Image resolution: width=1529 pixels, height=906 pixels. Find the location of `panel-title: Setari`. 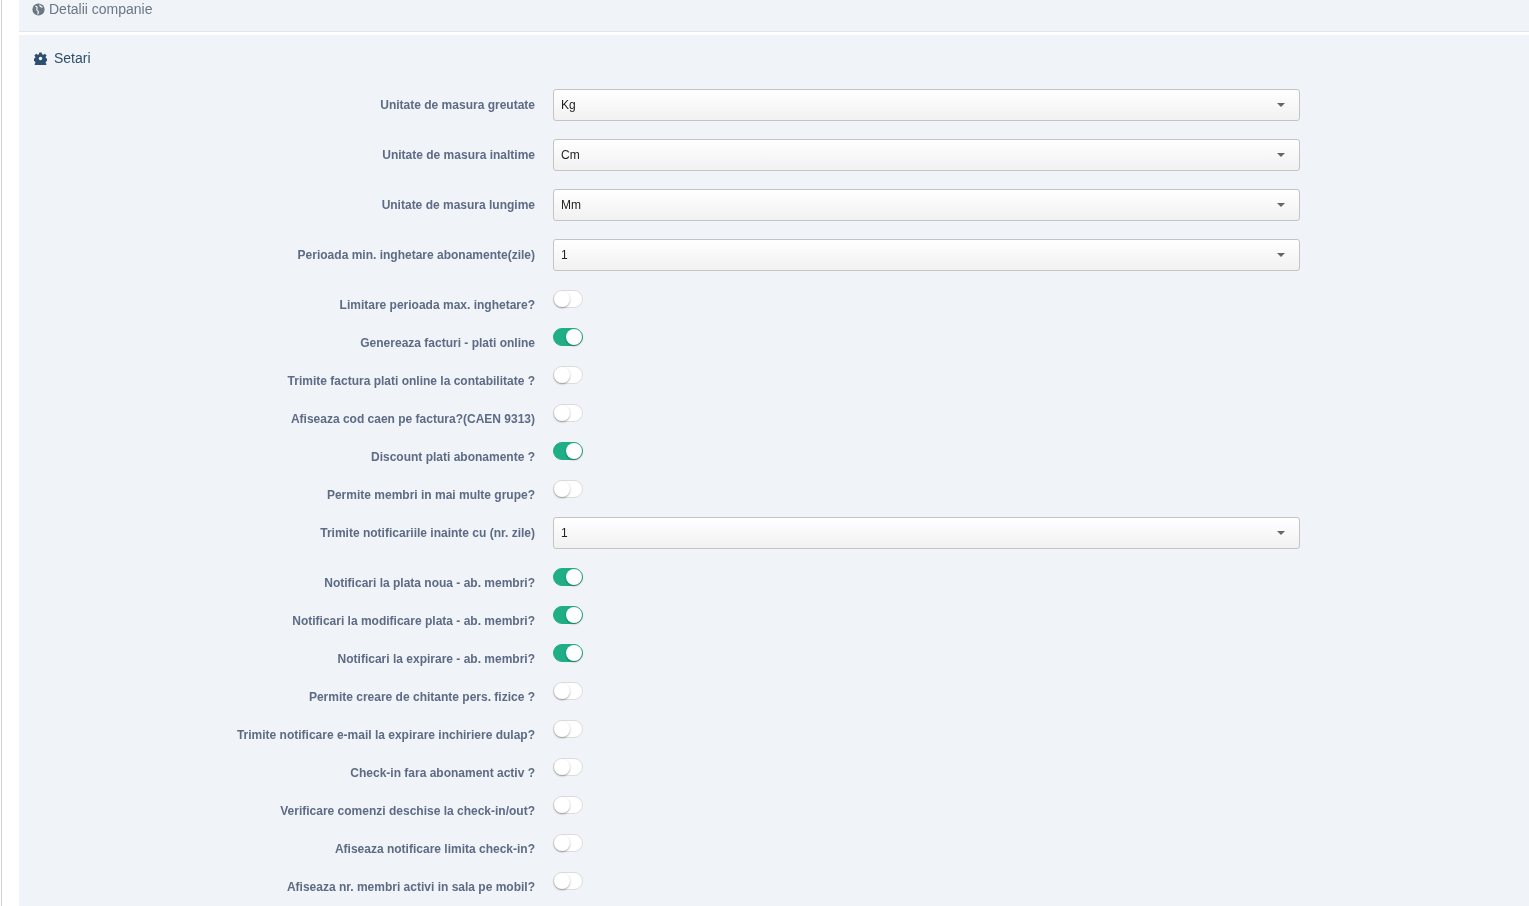

panel-title: Setari is located at coordinates (72, 58).